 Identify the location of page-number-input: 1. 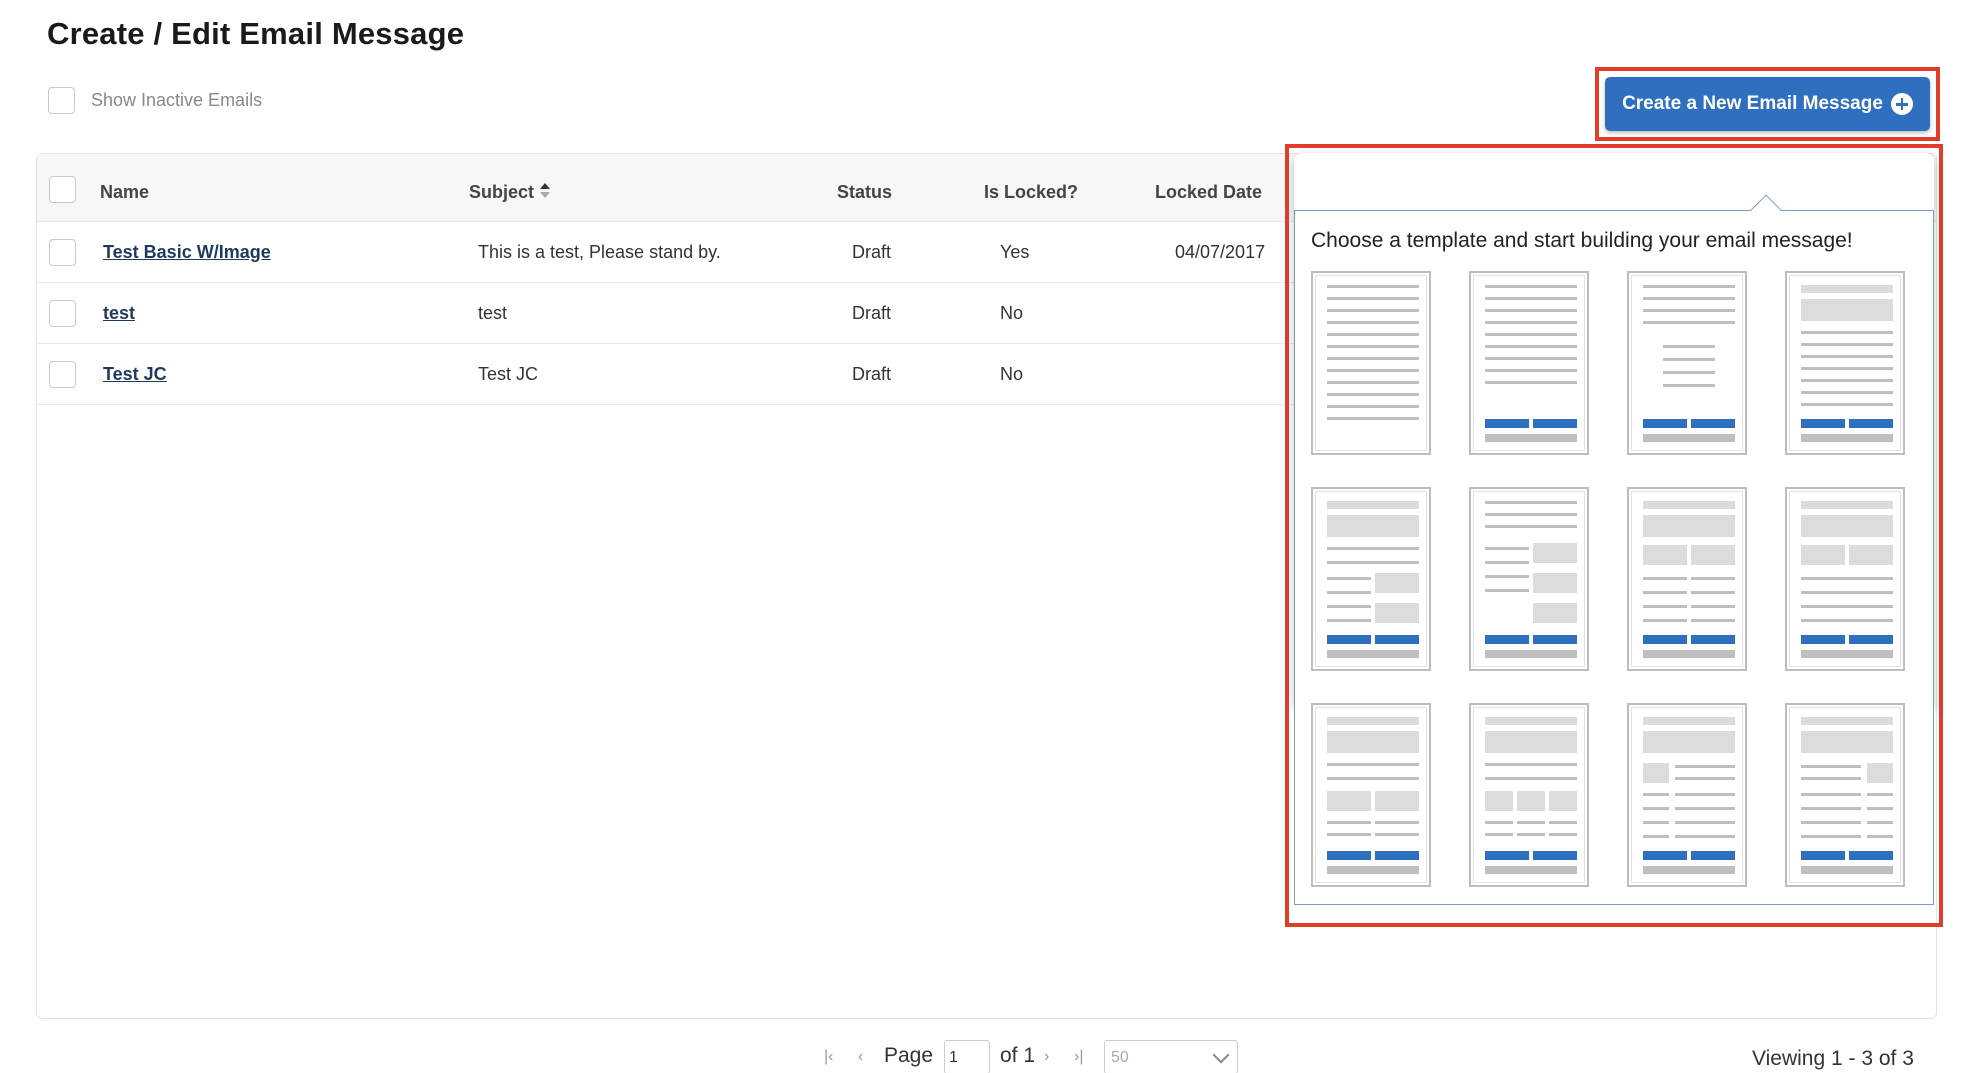
(967, 1056).